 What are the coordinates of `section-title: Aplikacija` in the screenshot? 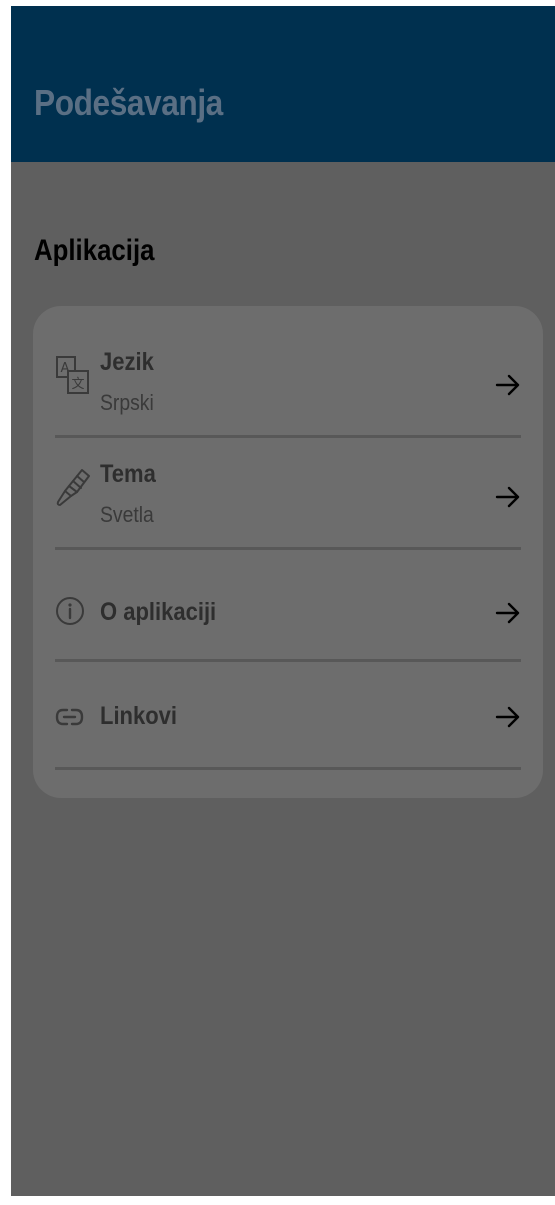 It's located at (94, 250).